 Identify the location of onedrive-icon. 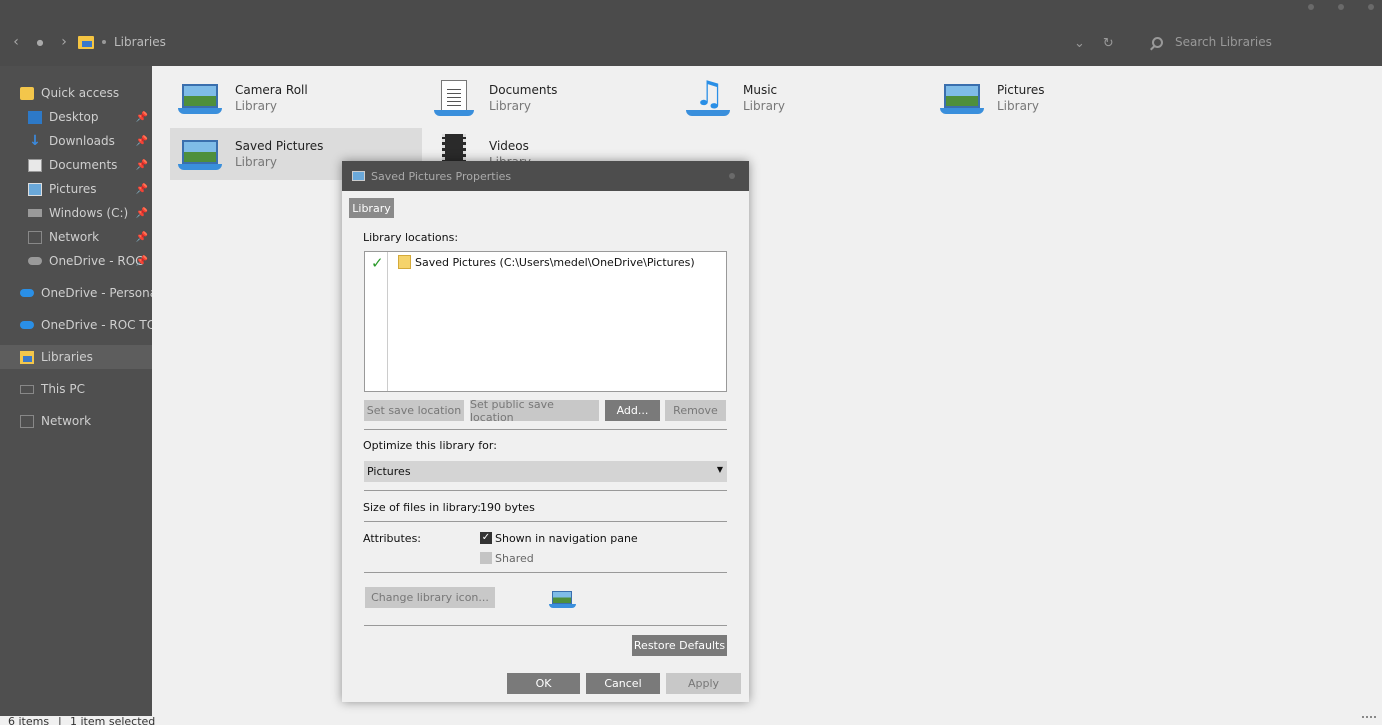
(27, 293).